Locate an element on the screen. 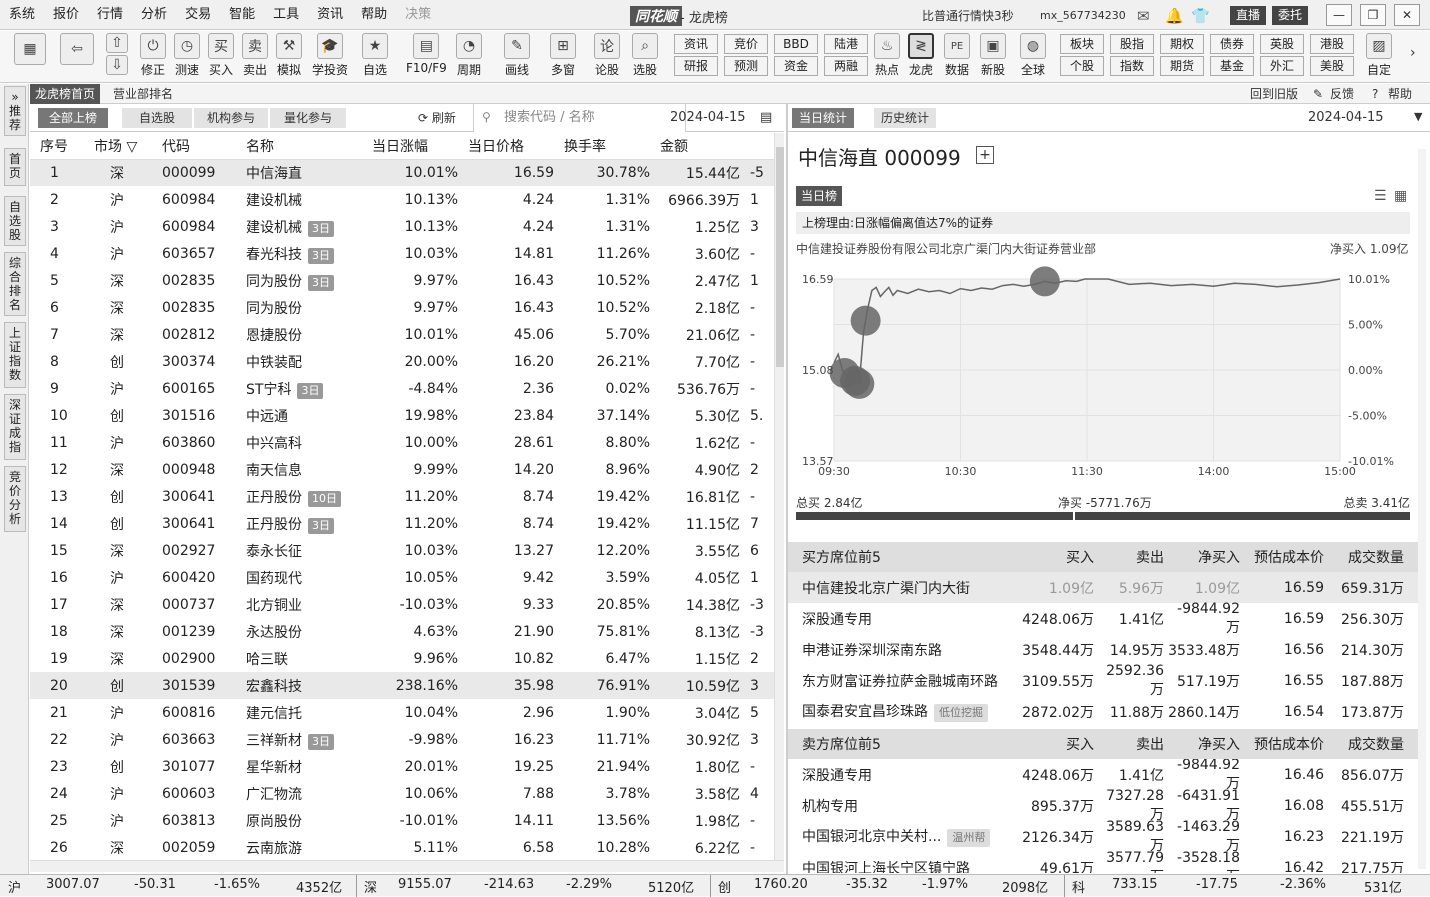 This screenshot has height=897, width=1430. toolbar-more-icon: › is located at coordinates (1413, 53).